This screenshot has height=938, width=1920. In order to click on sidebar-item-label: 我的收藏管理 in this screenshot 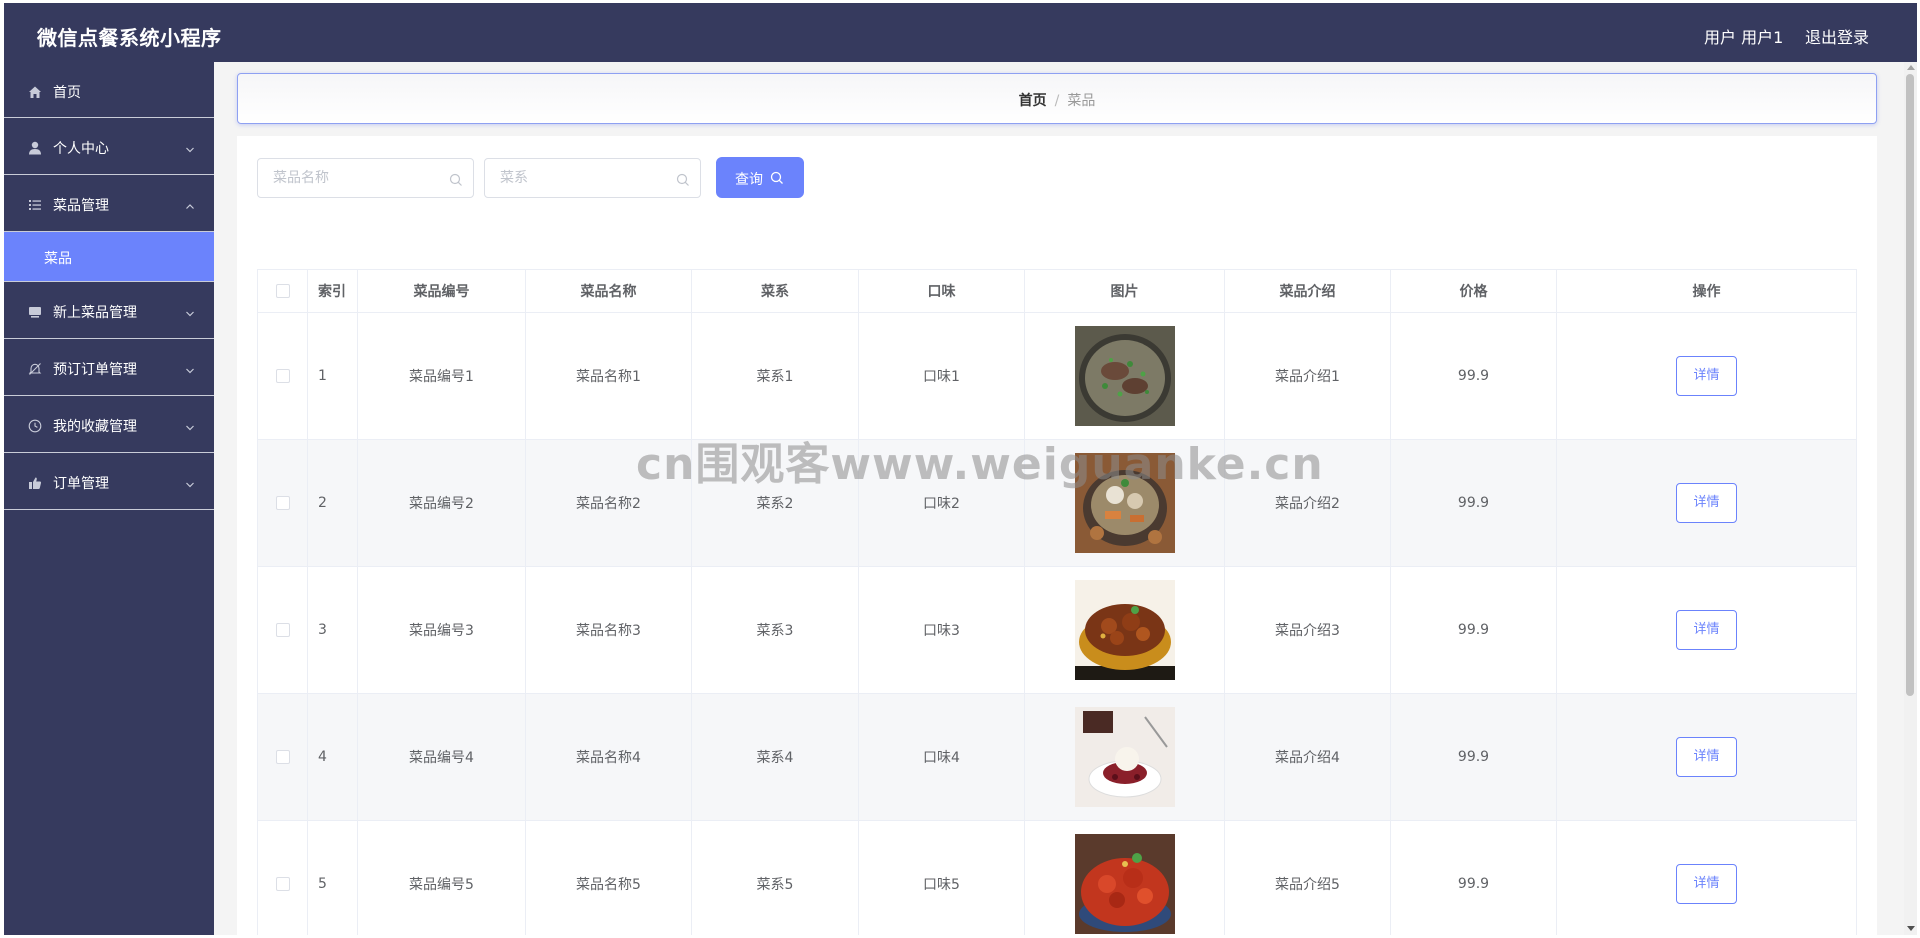, I will do `click(95, 427)`.